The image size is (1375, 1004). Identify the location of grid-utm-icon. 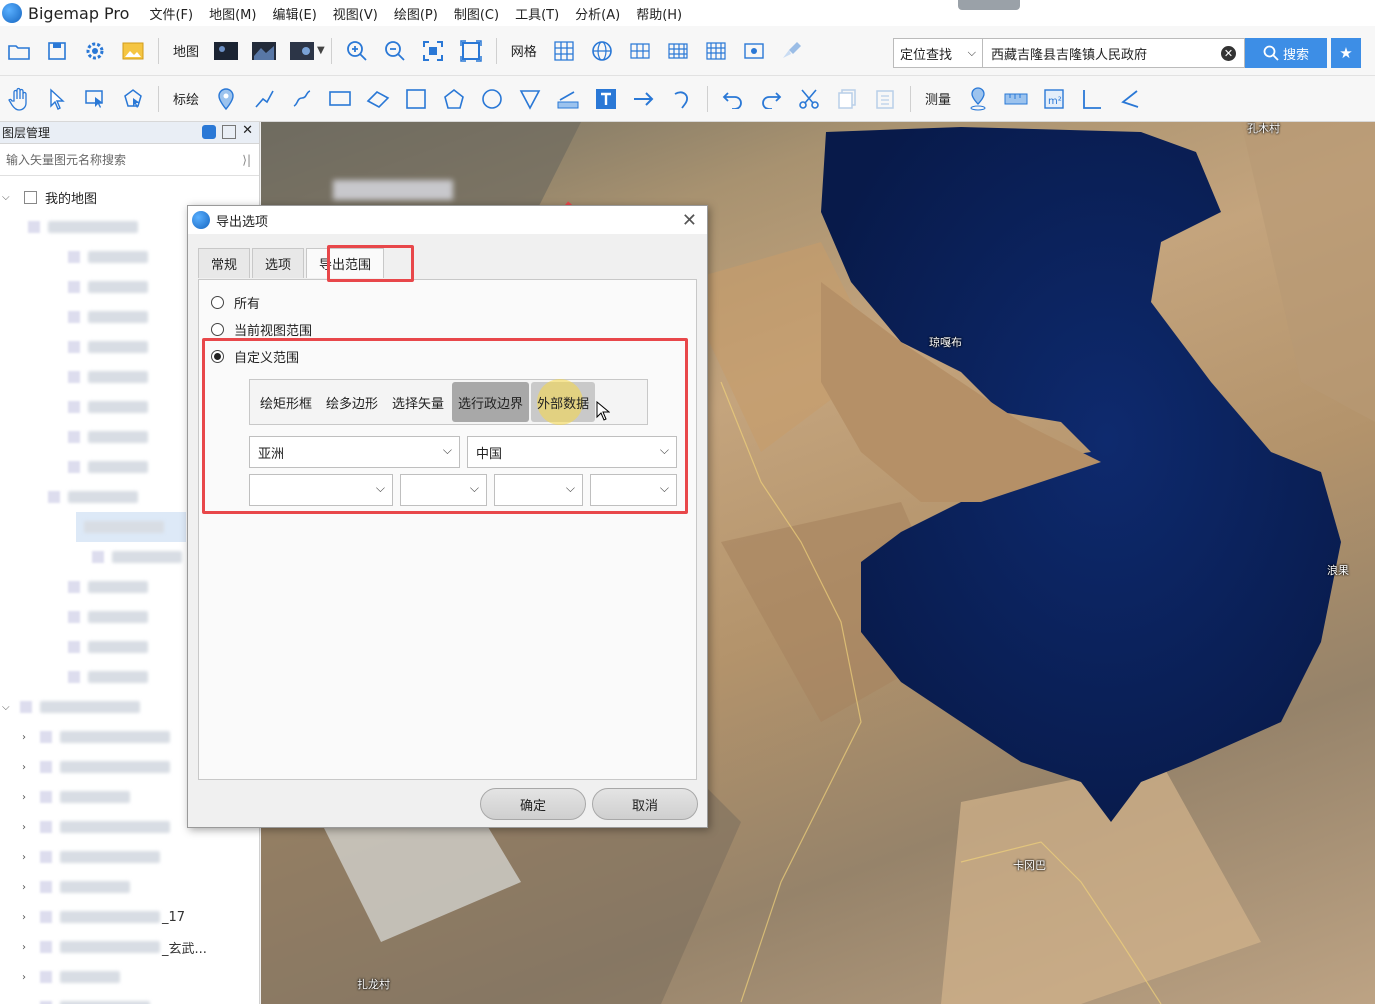
(640, 51).